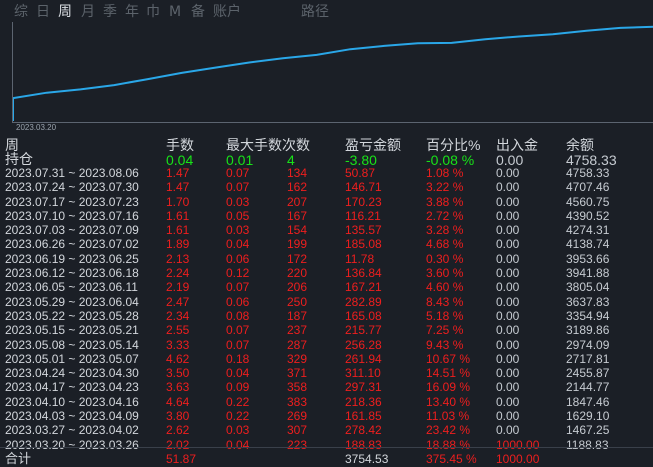 This screenshot has width=653, height=467. What do you see at coordinates (72, 230) in the screenshot?
I see `row-week: 2023.07.03 ~ 2023.07.09` at bounding box center [72, 230].